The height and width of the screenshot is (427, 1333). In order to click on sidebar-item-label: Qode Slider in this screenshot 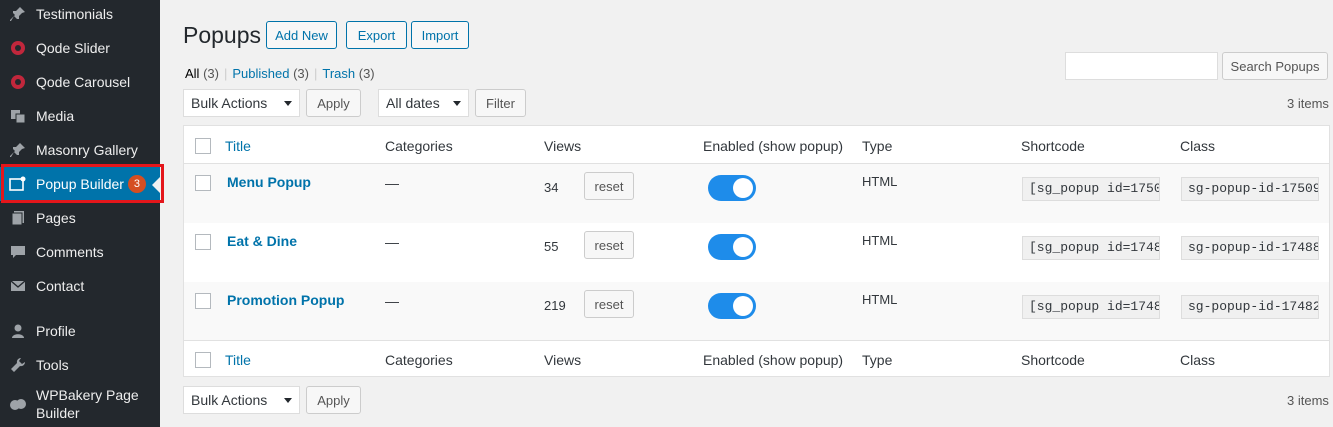, I will do `click(73, 48)`.